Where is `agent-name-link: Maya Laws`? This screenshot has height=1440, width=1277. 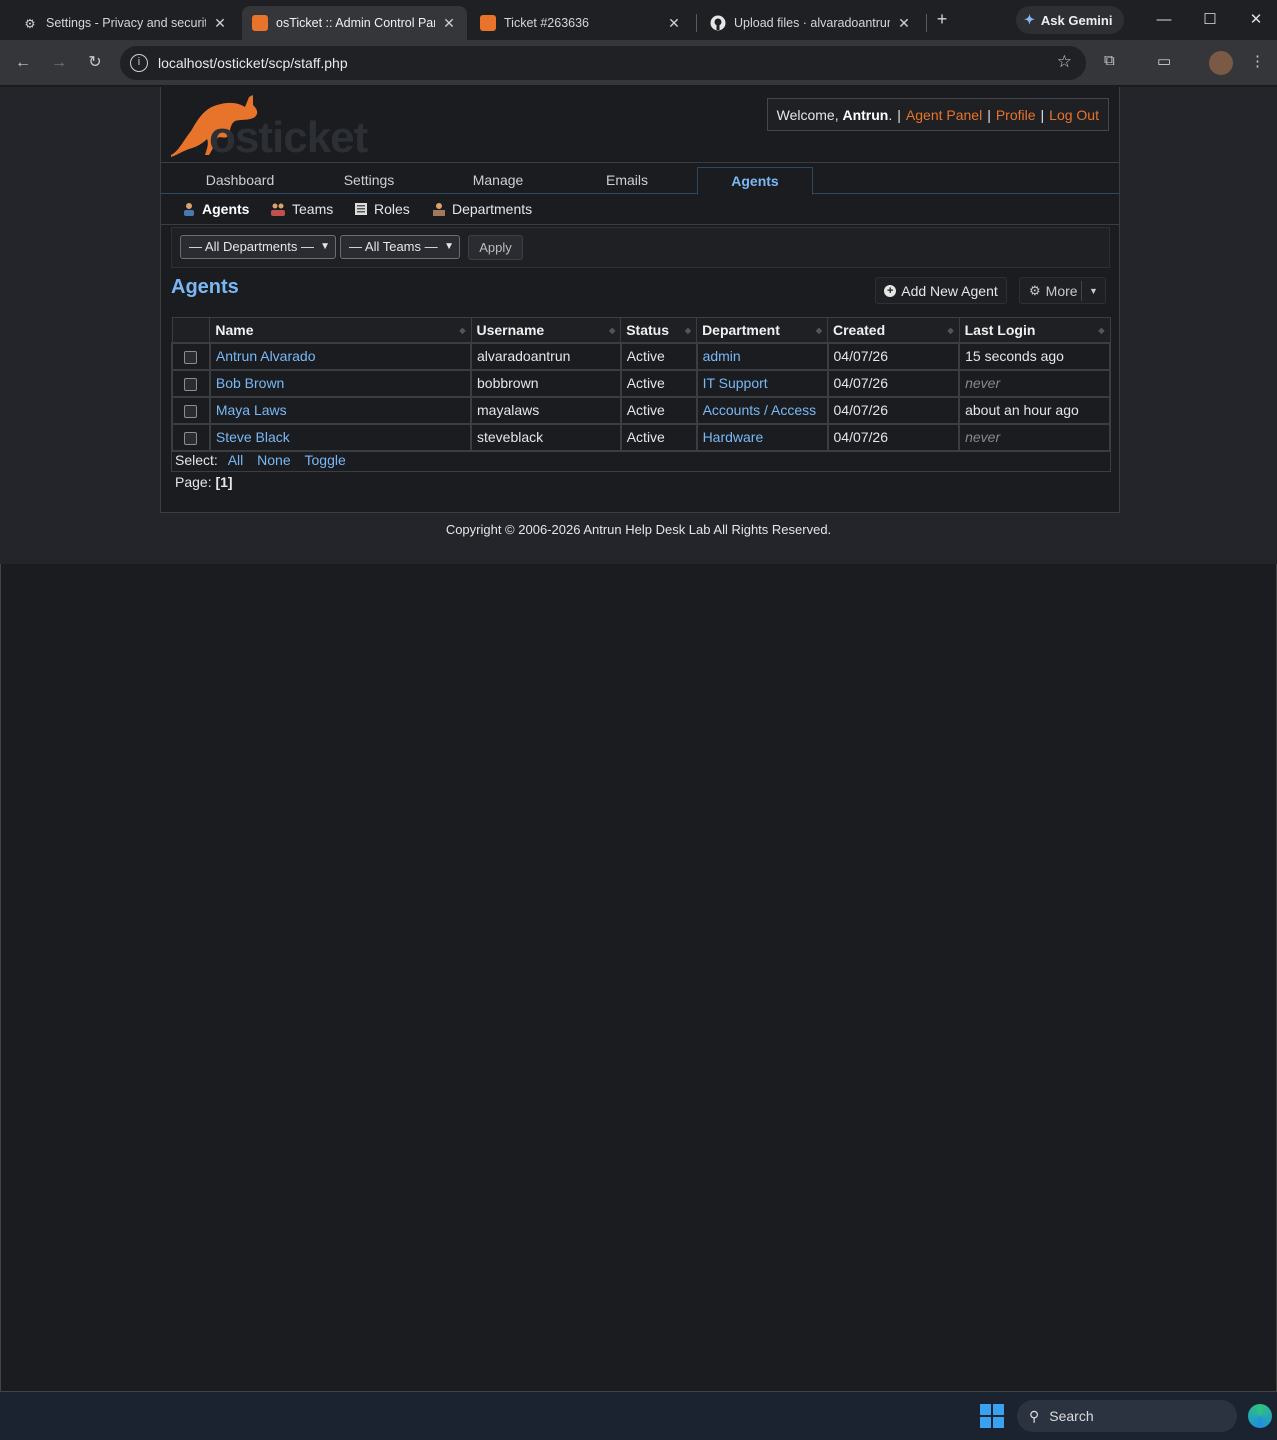 agent-name-link: Maya Laws is located at coordinates (251, 410).